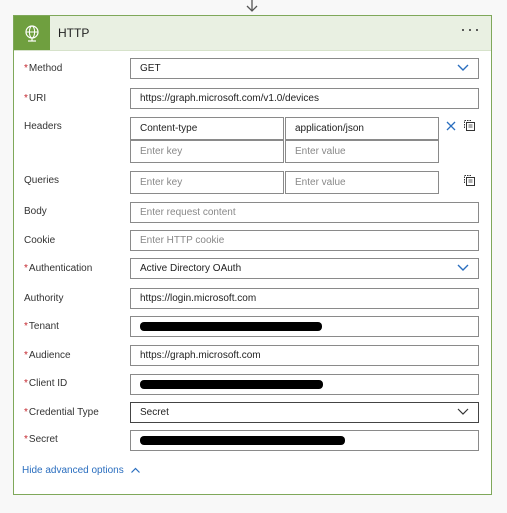  What do you see at coordinates (304, 268) in the screenshot?
I see `authentication-dropdown: Active Directory OAuth` at bounding box center [304, 268].